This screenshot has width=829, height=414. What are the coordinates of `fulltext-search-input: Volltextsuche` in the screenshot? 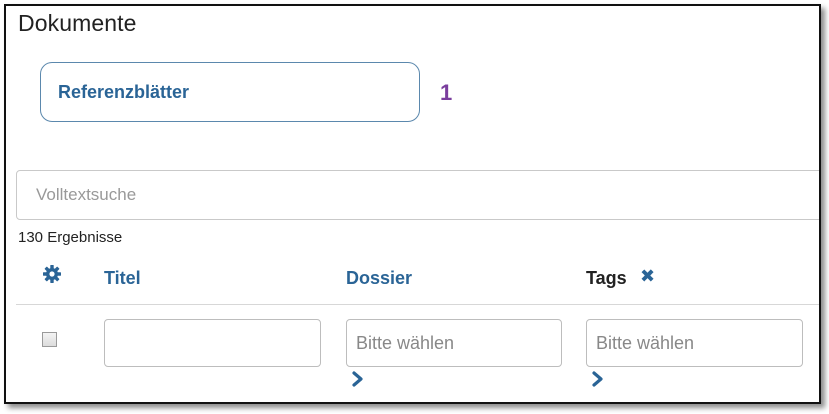 It's located at (417, 195).